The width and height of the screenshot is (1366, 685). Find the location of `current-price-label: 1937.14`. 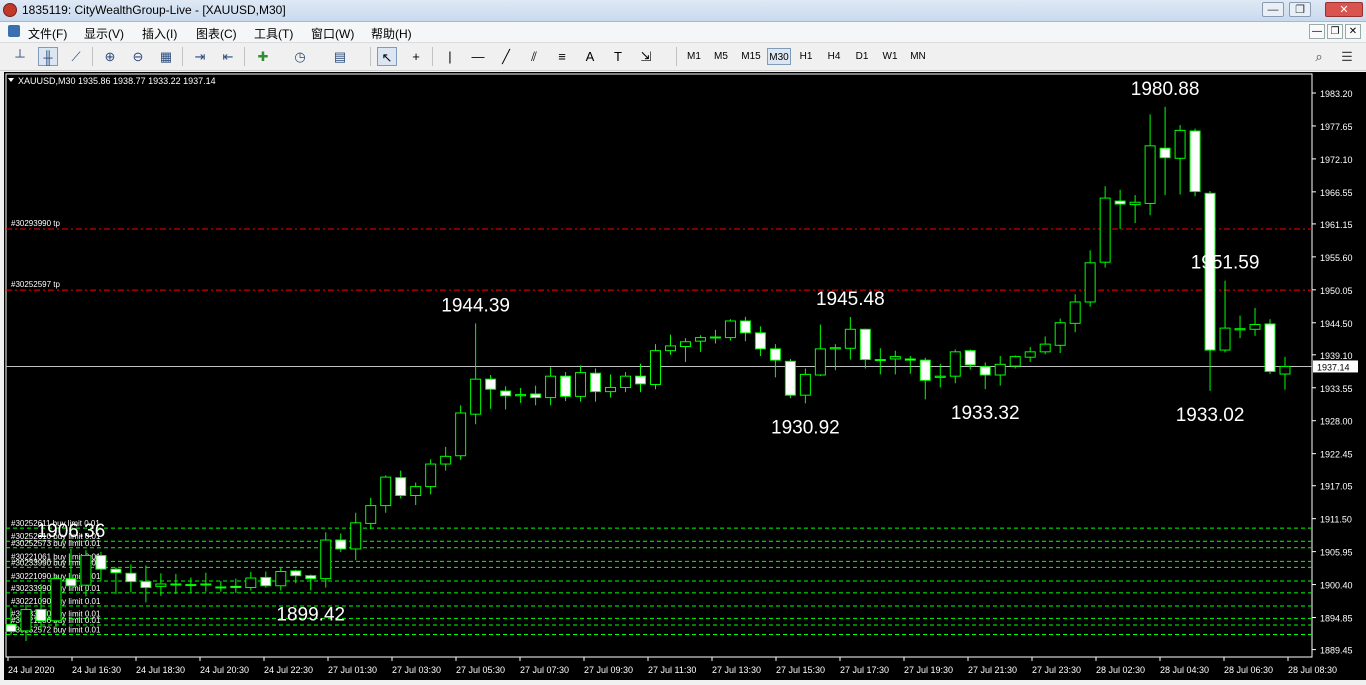

current-price-label: 1937.14 is located at coordinates (1333, 367).